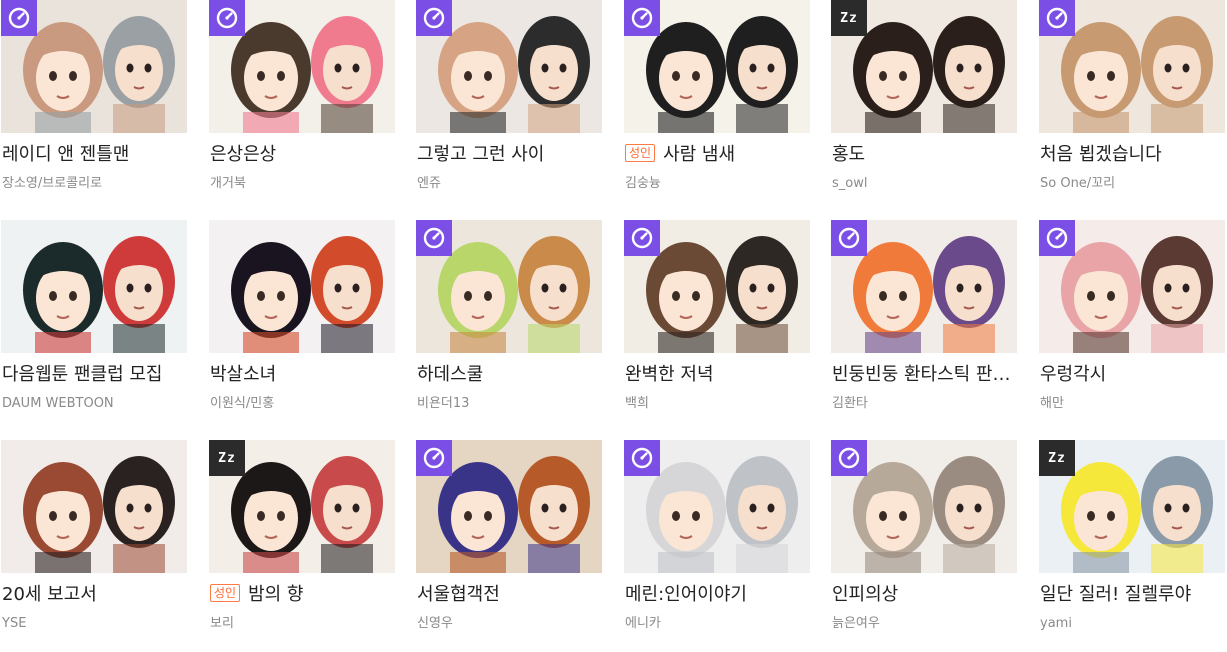  Describe the element at coordinates (924, 326) in the screenshot. I see `webtoon-card: 빈둥빈둥 환타스틱 판타지김환타` at that location.